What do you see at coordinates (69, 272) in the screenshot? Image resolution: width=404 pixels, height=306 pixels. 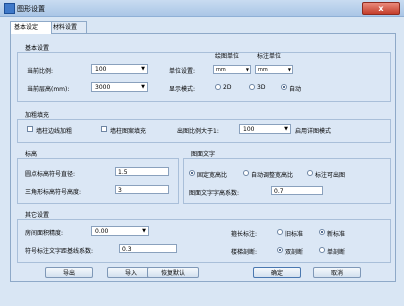 I see `export-button: 导出` at bounding box center [69, 272].